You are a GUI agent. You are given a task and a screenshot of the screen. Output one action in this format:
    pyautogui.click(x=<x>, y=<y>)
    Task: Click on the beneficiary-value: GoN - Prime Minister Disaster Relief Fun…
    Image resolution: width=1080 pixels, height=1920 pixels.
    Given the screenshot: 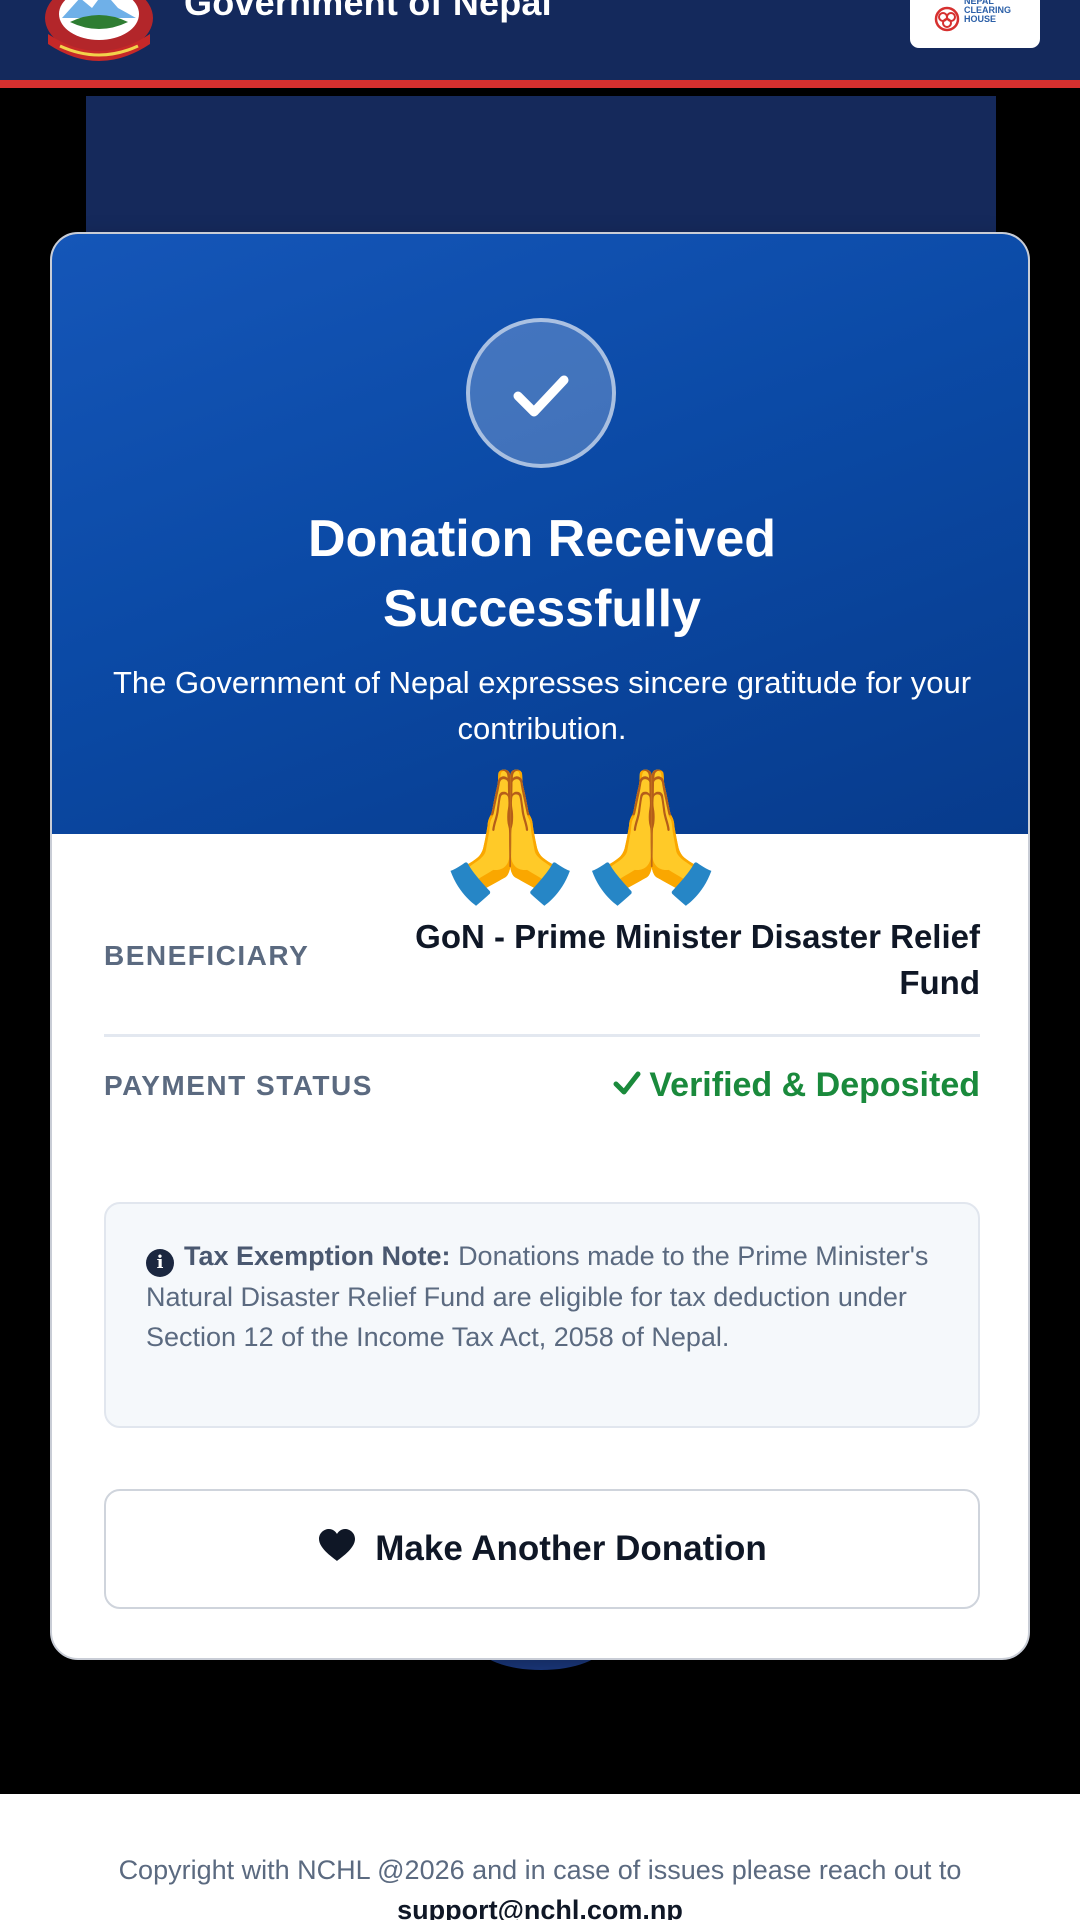 What is the action you would take?
    pyautogui.click(x=697, y=959)
    